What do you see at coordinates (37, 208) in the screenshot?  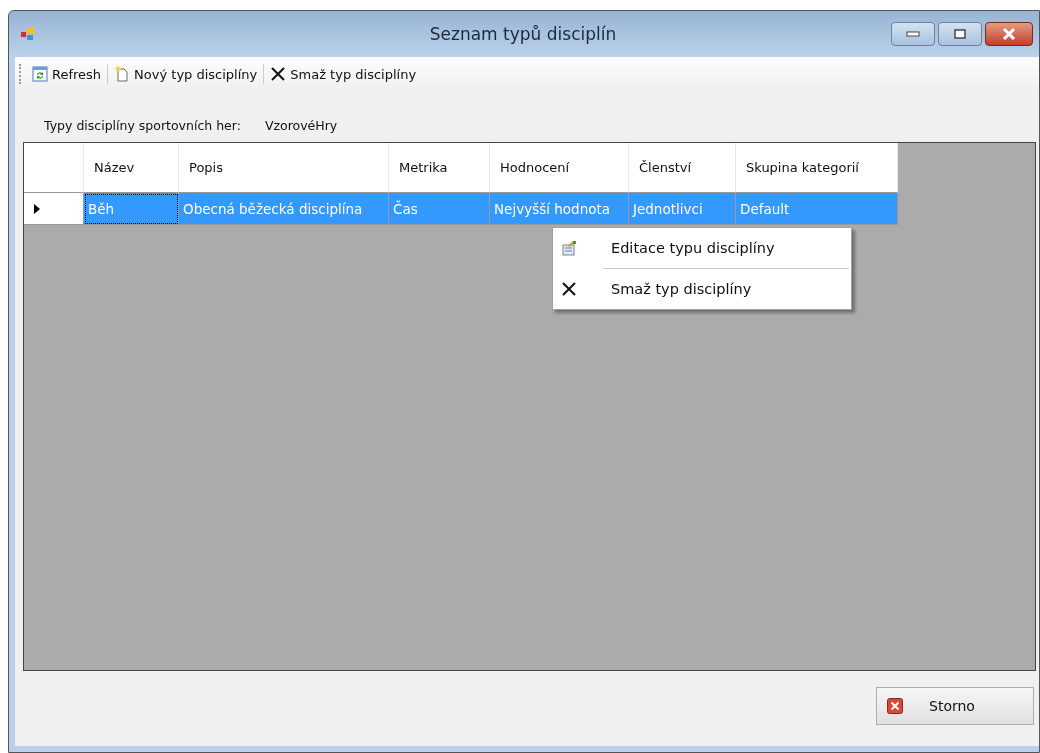 I see `current-row-arrow-icon` at bounding box center [37, 208].